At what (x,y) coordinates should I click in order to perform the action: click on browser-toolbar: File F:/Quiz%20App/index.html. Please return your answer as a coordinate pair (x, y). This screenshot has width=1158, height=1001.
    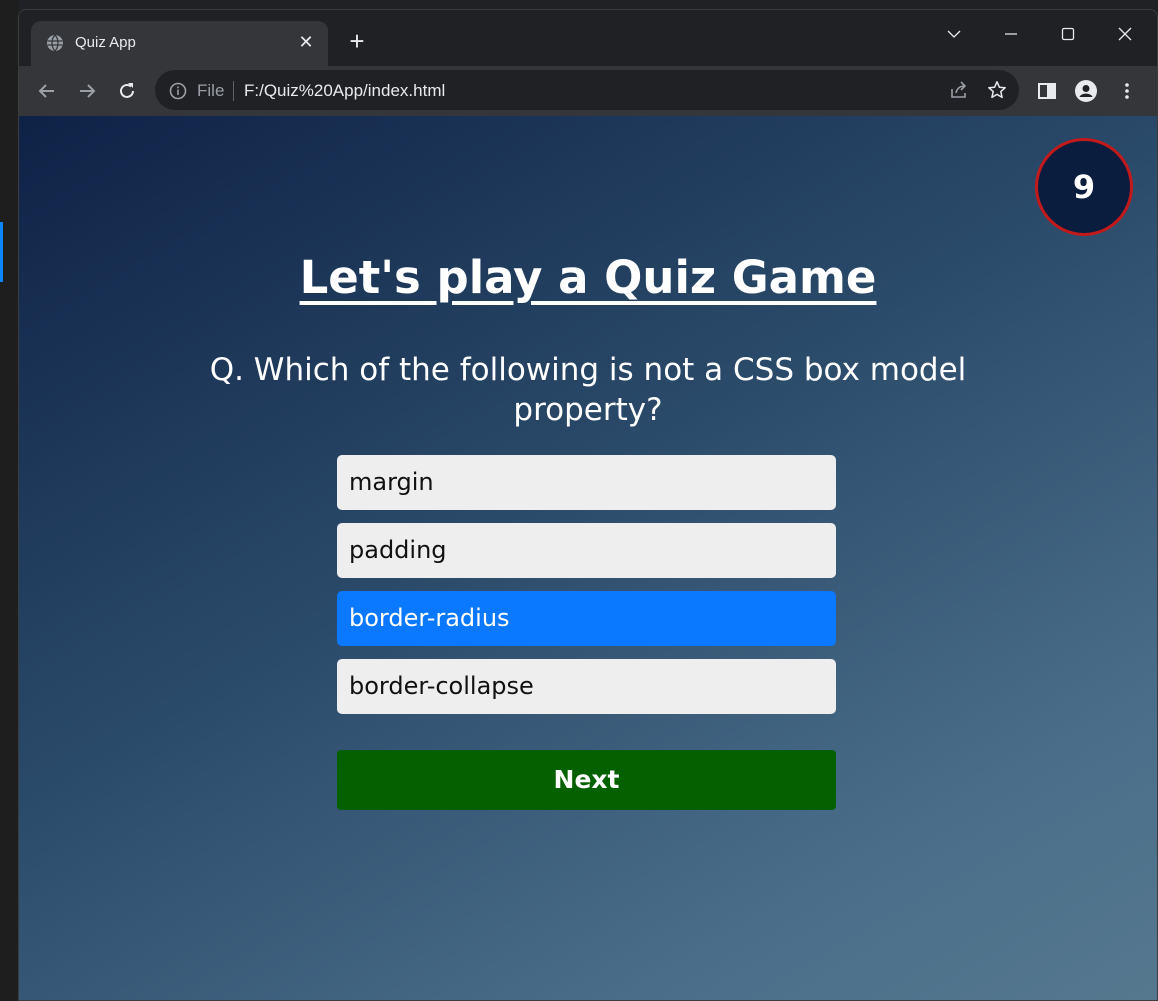
    Looking at the image, I should click on (588, 91).